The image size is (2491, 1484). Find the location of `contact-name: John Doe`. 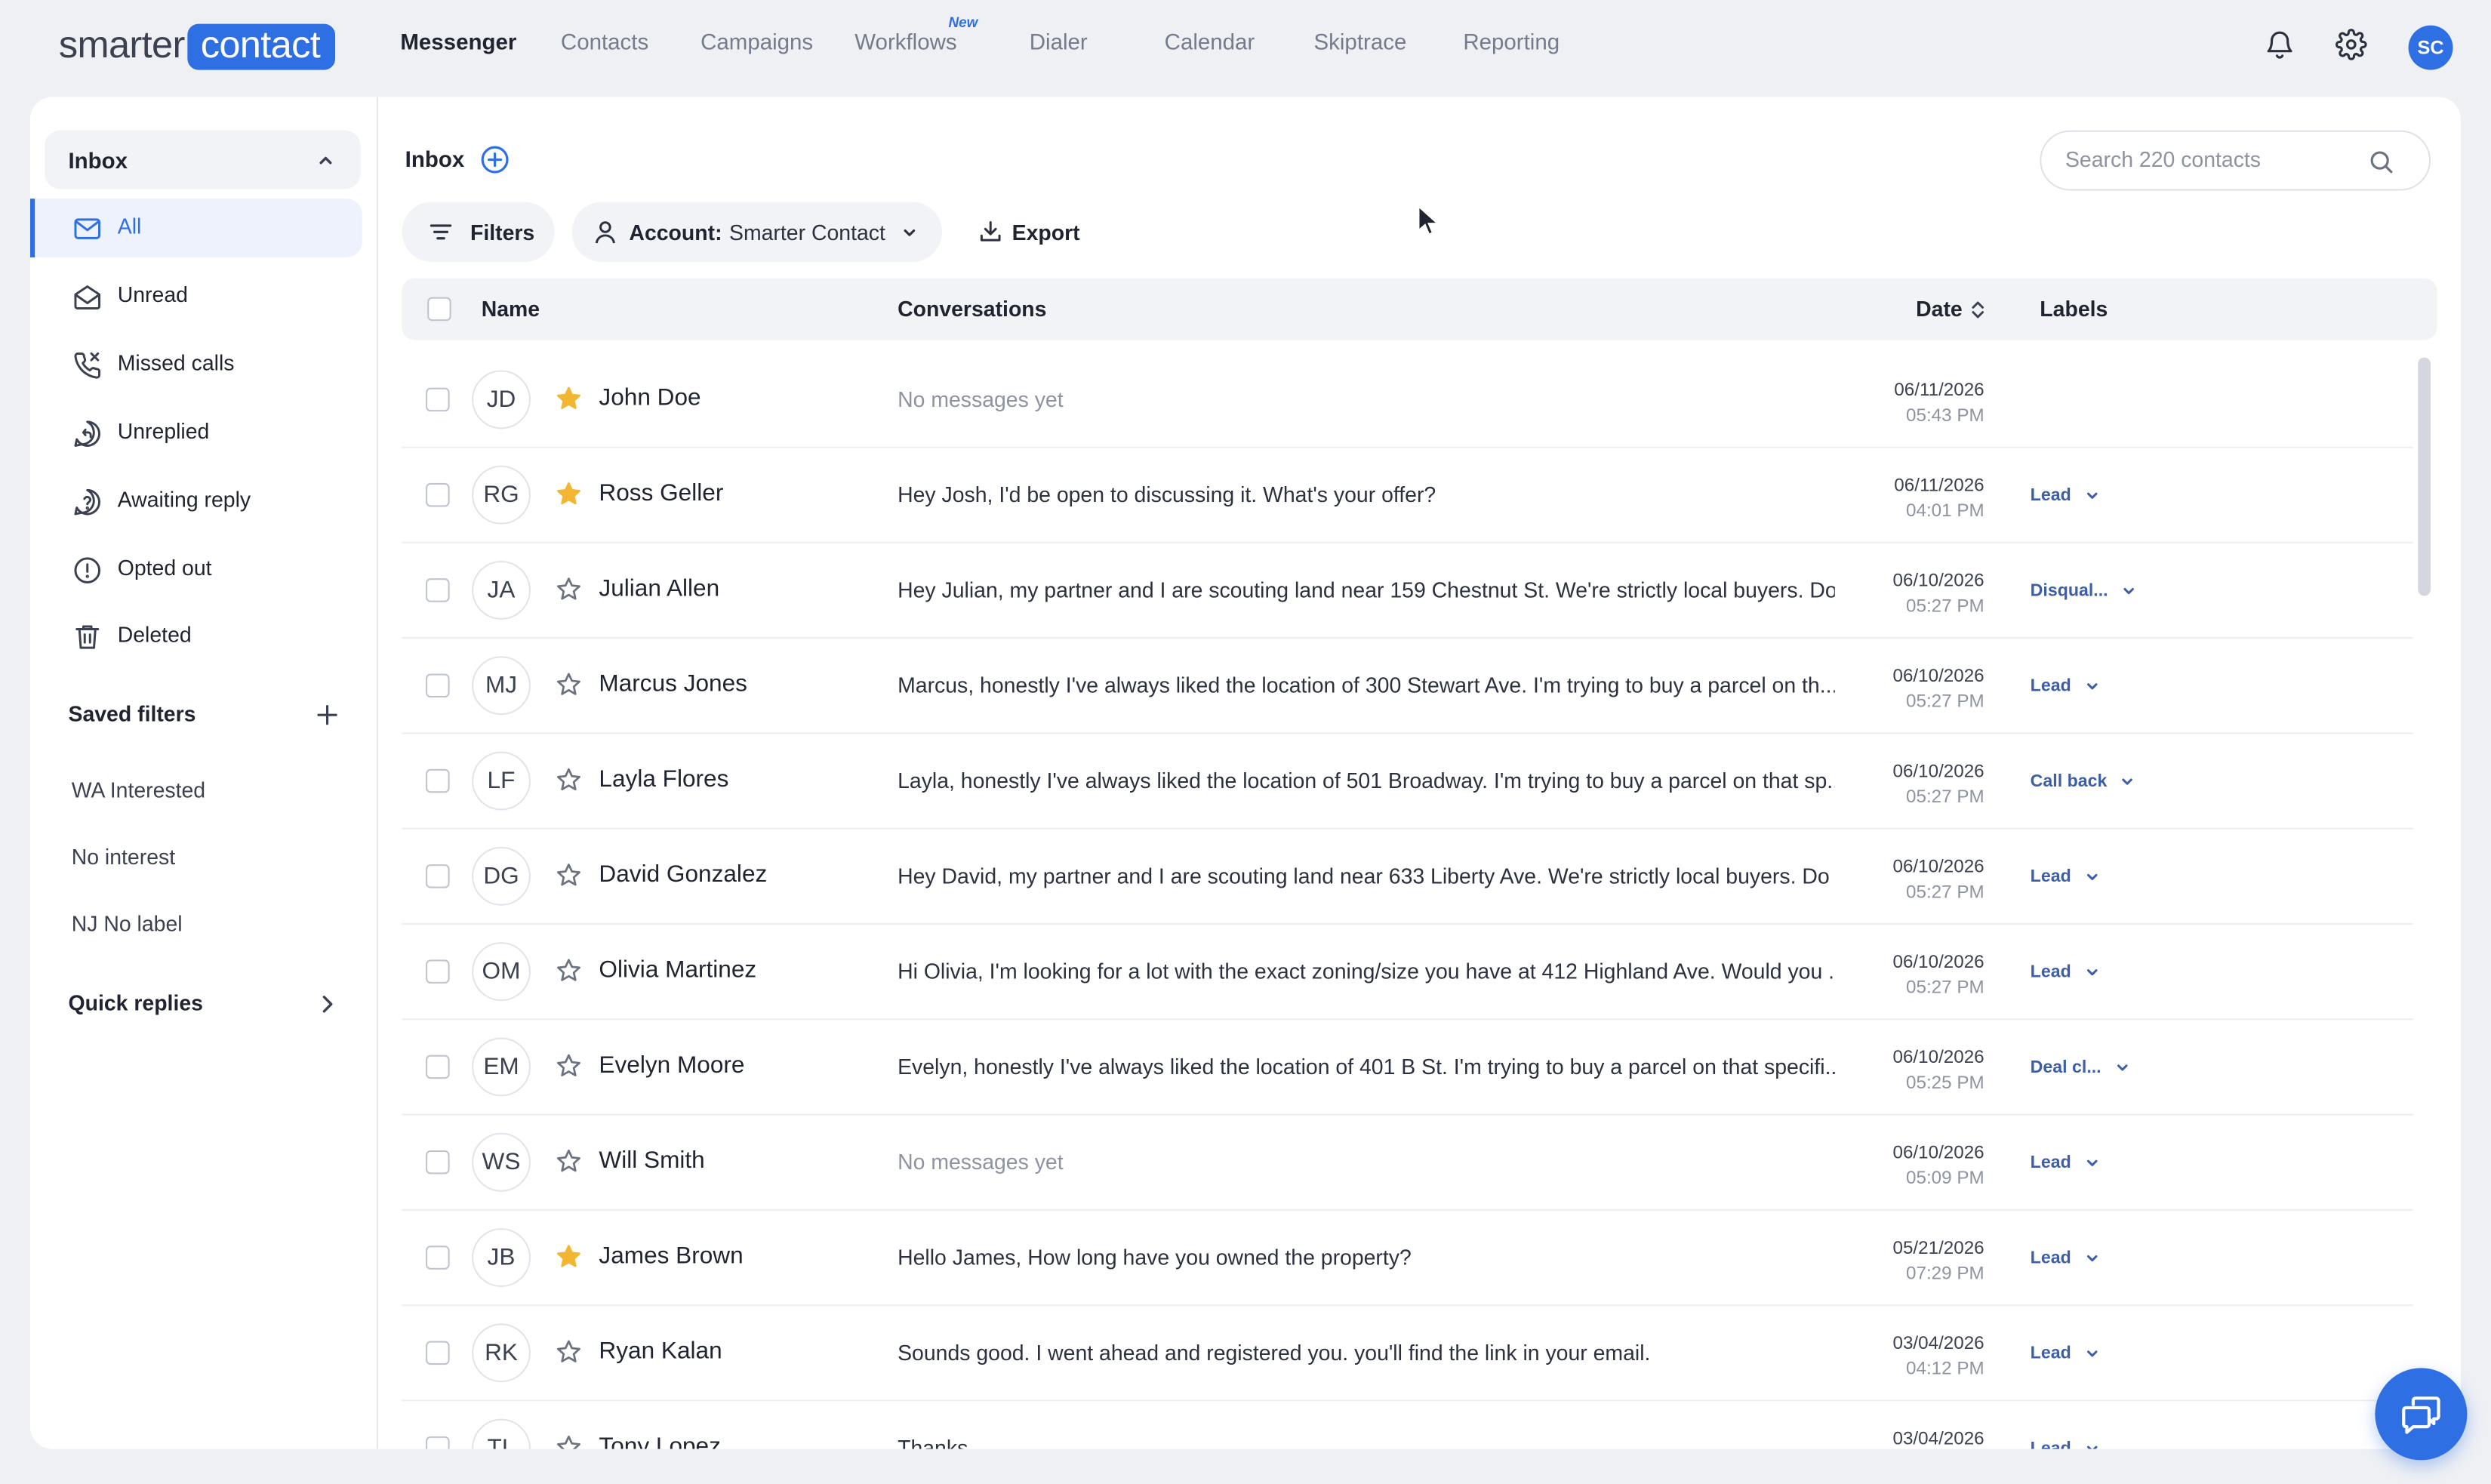

contact-name: John Doe is located at coordinates (650, 397).